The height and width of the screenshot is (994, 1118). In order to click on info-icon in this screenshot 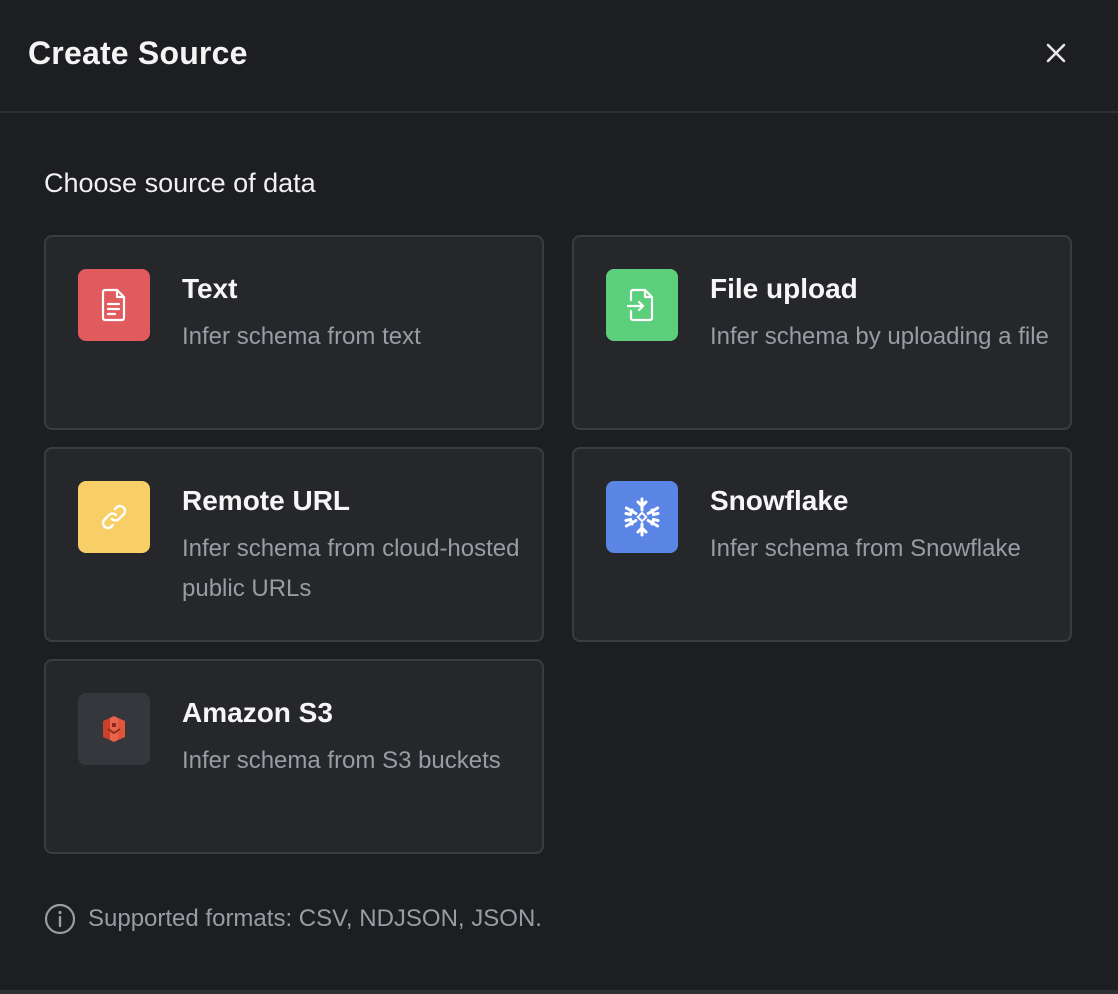, I will do `click(60, 919)`.